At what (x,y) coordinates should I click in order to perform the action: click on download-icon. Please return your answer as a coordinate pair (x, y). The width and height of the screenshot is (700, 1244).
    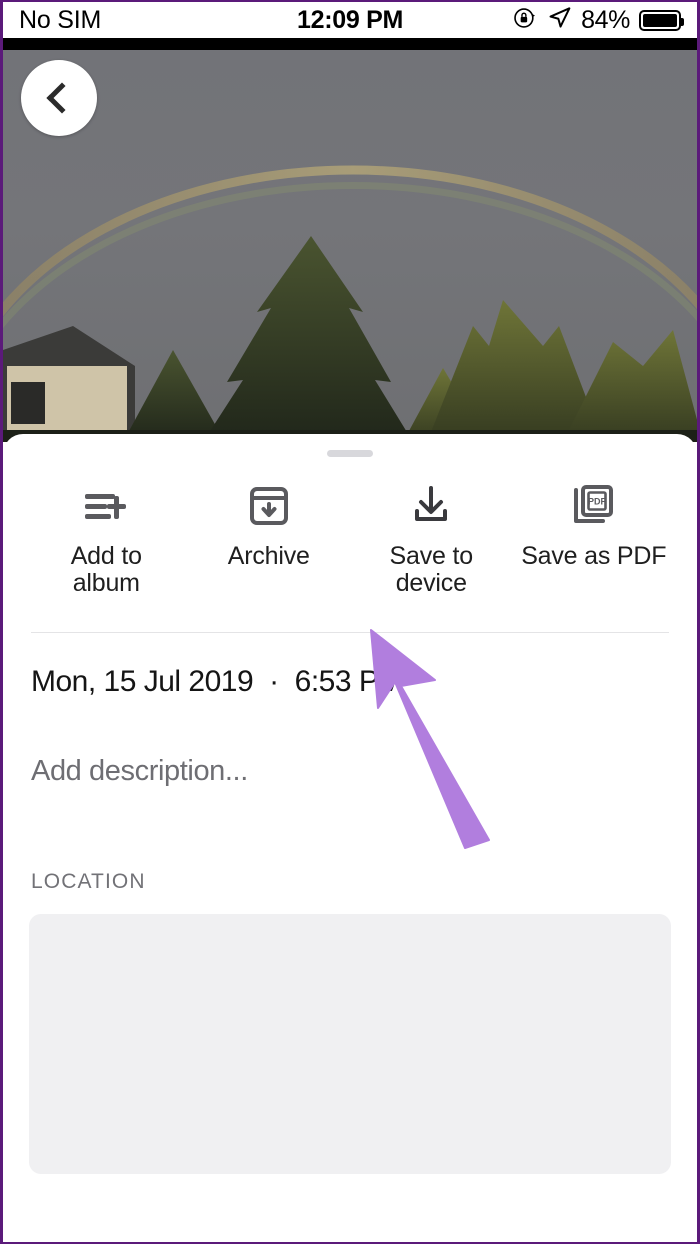
    Looking at the image, I should click on (431, 506).